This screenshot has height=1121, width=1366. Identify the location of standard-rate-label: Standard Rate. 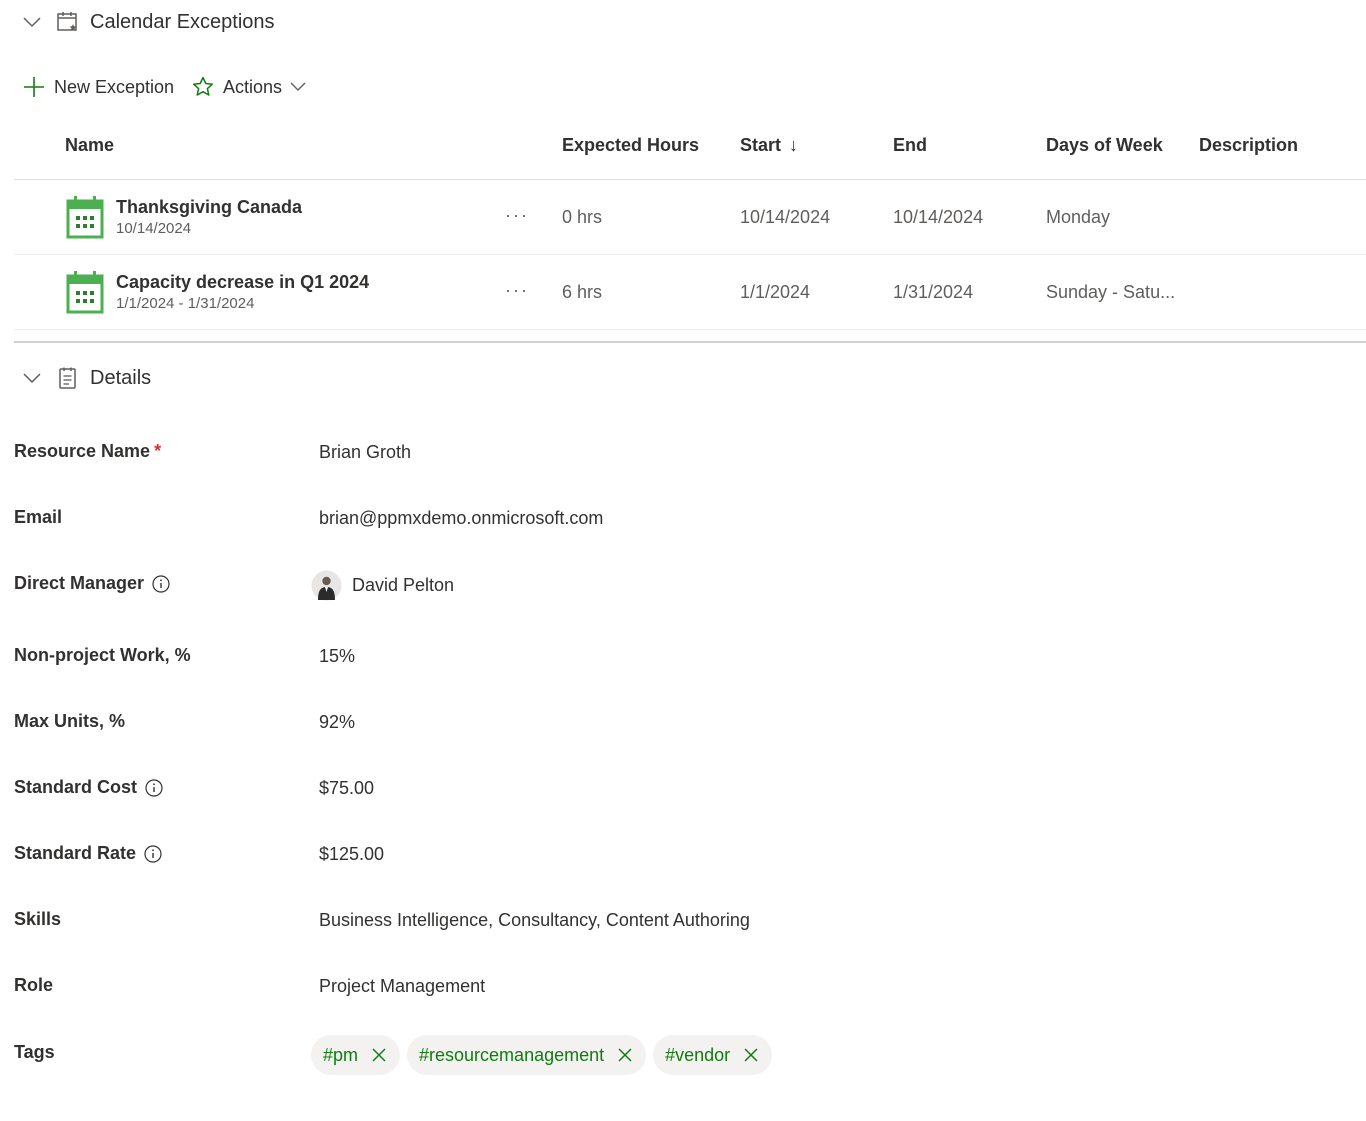
(88, 853).